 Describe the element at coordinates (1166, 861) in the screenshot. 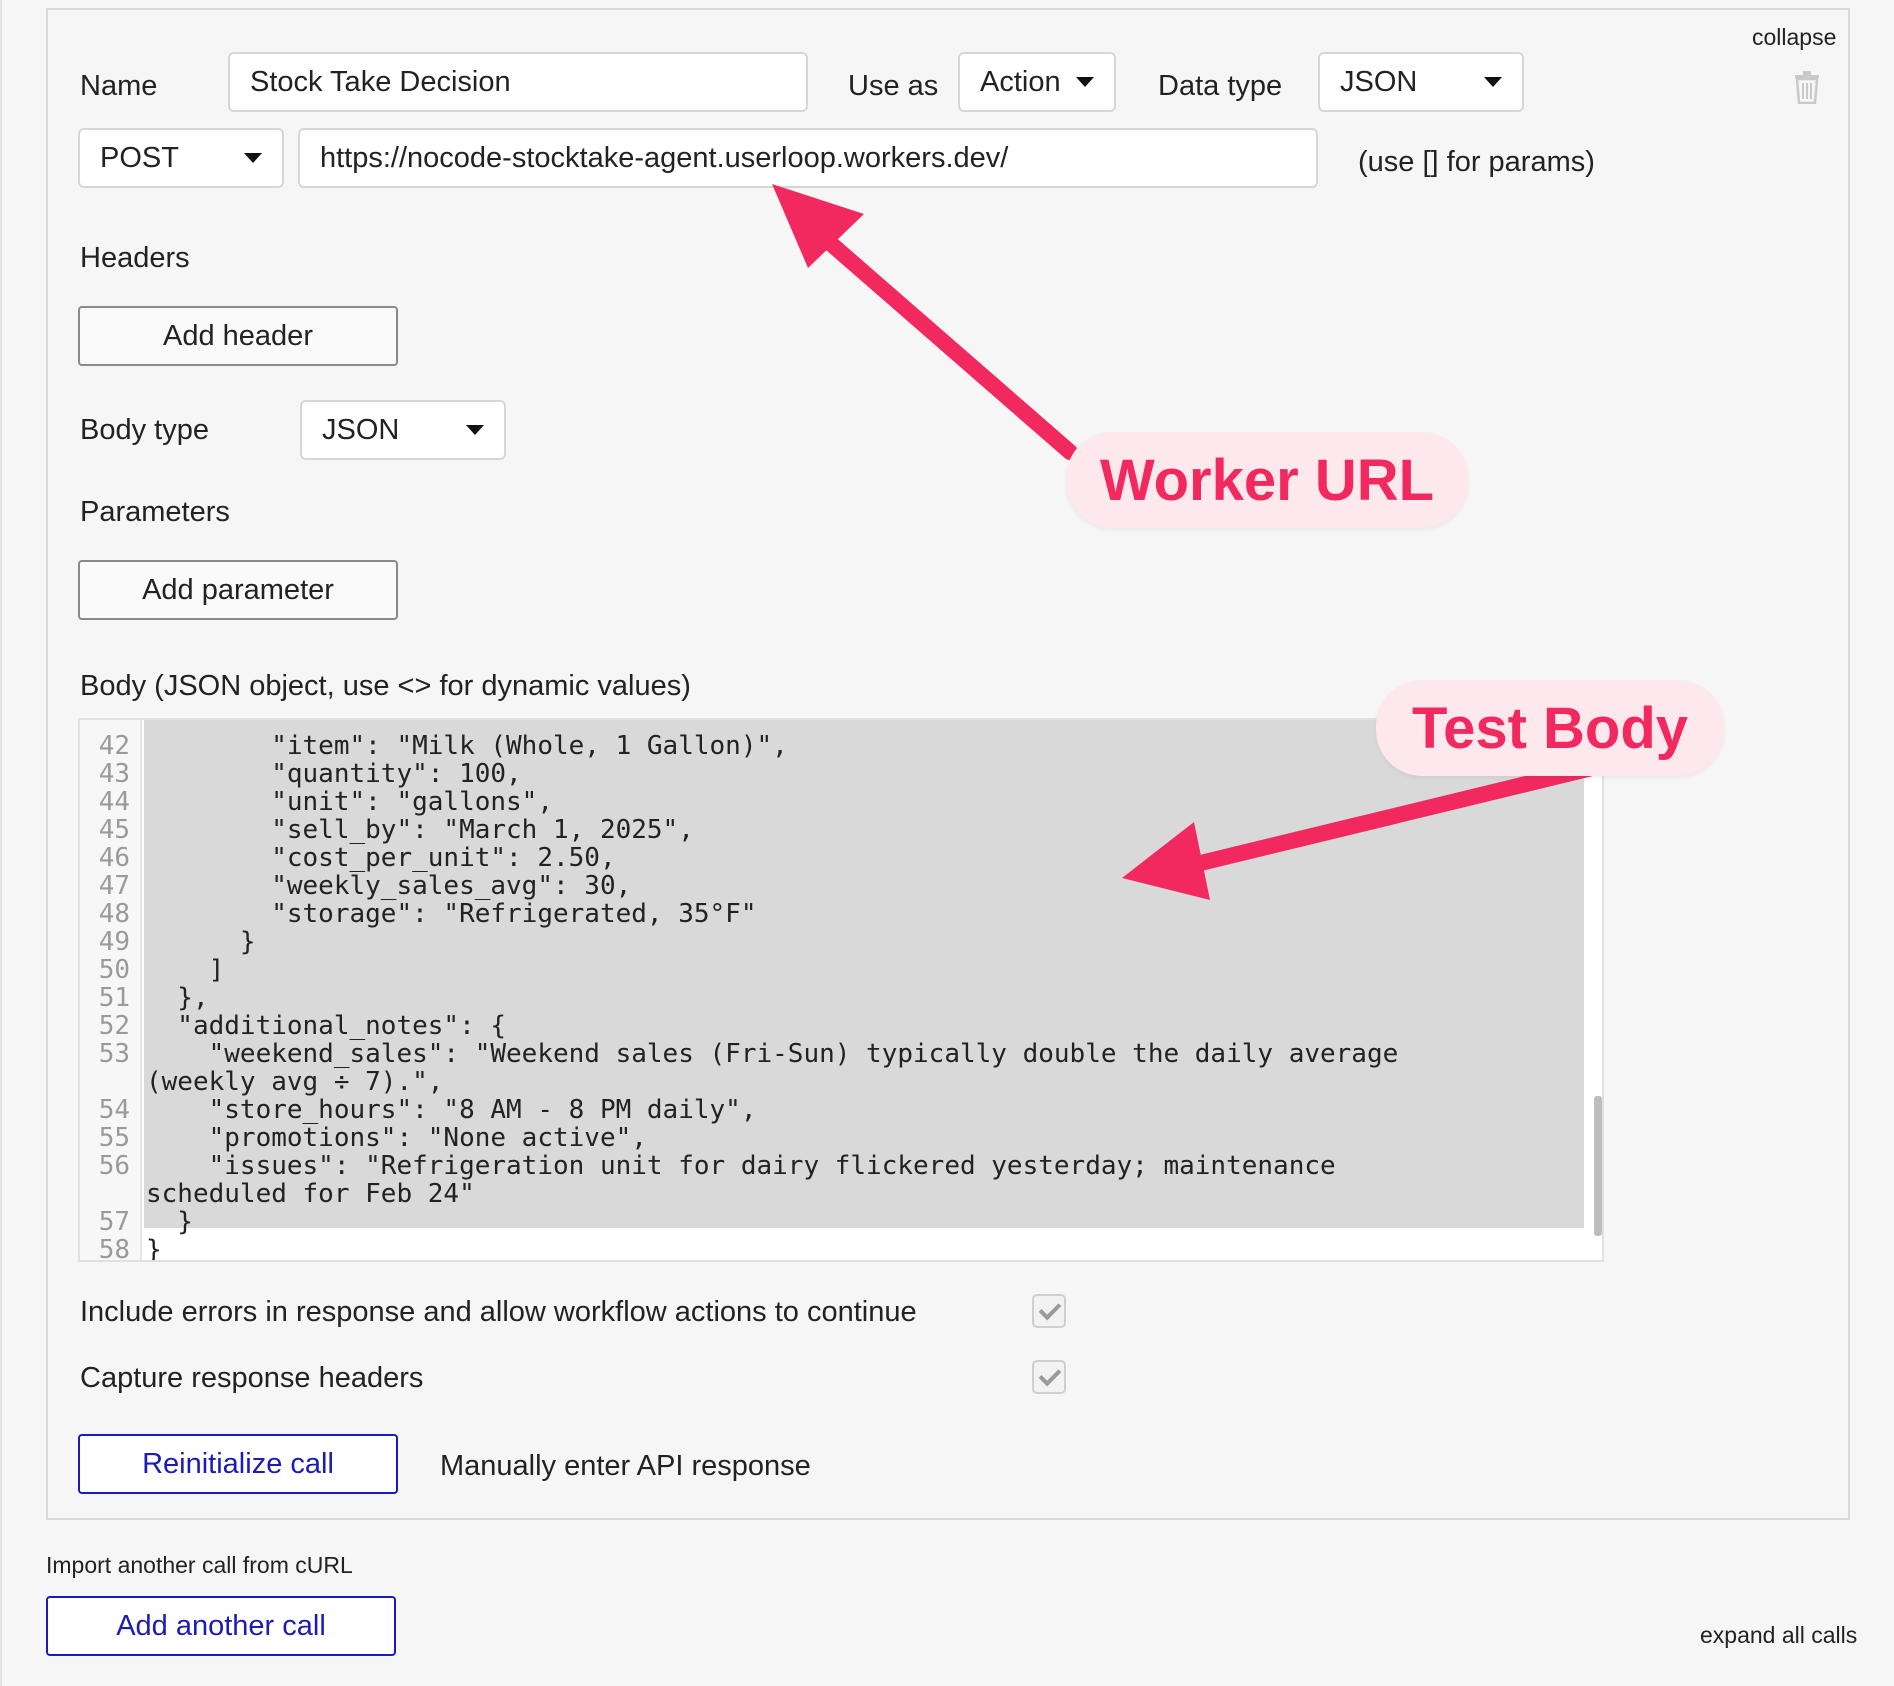

I see `test-body-arrow-head` at that location.